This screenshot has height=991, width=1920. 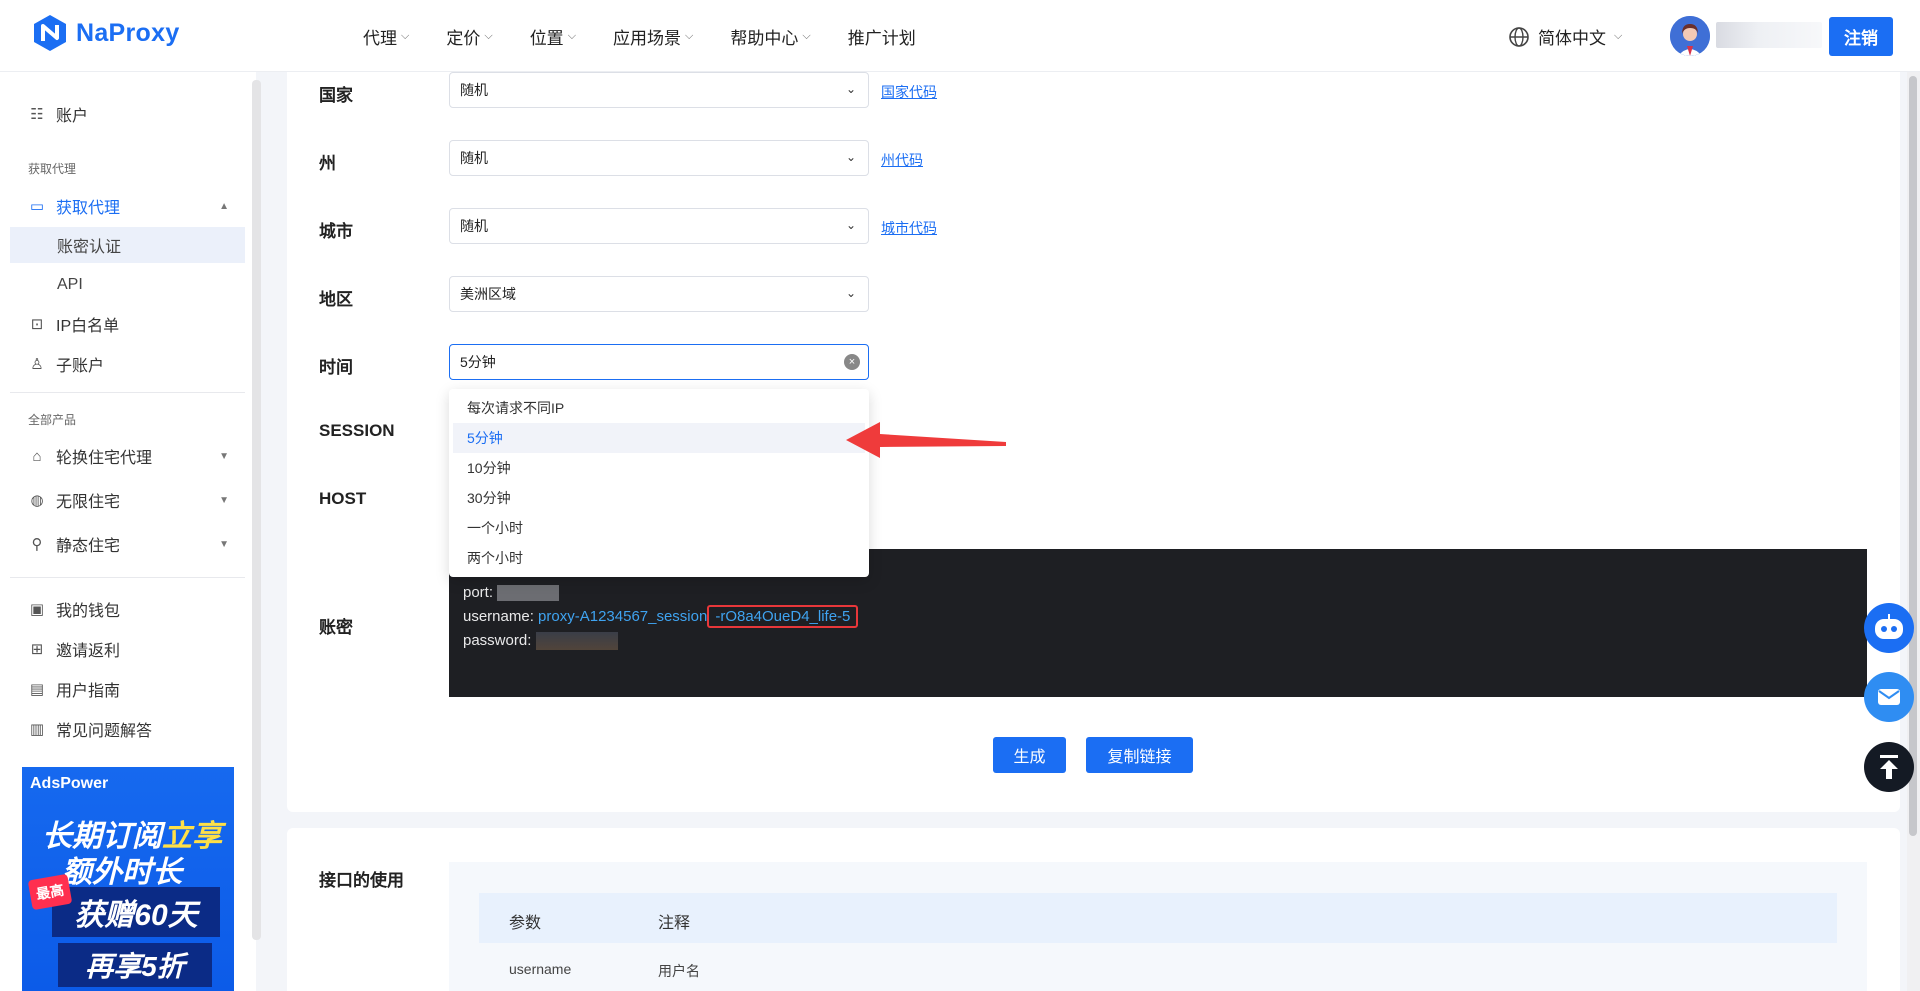 I want to click on sidebar-item-ip-whitelist: ⊡ IP白名单, so click(x=127, y=324).